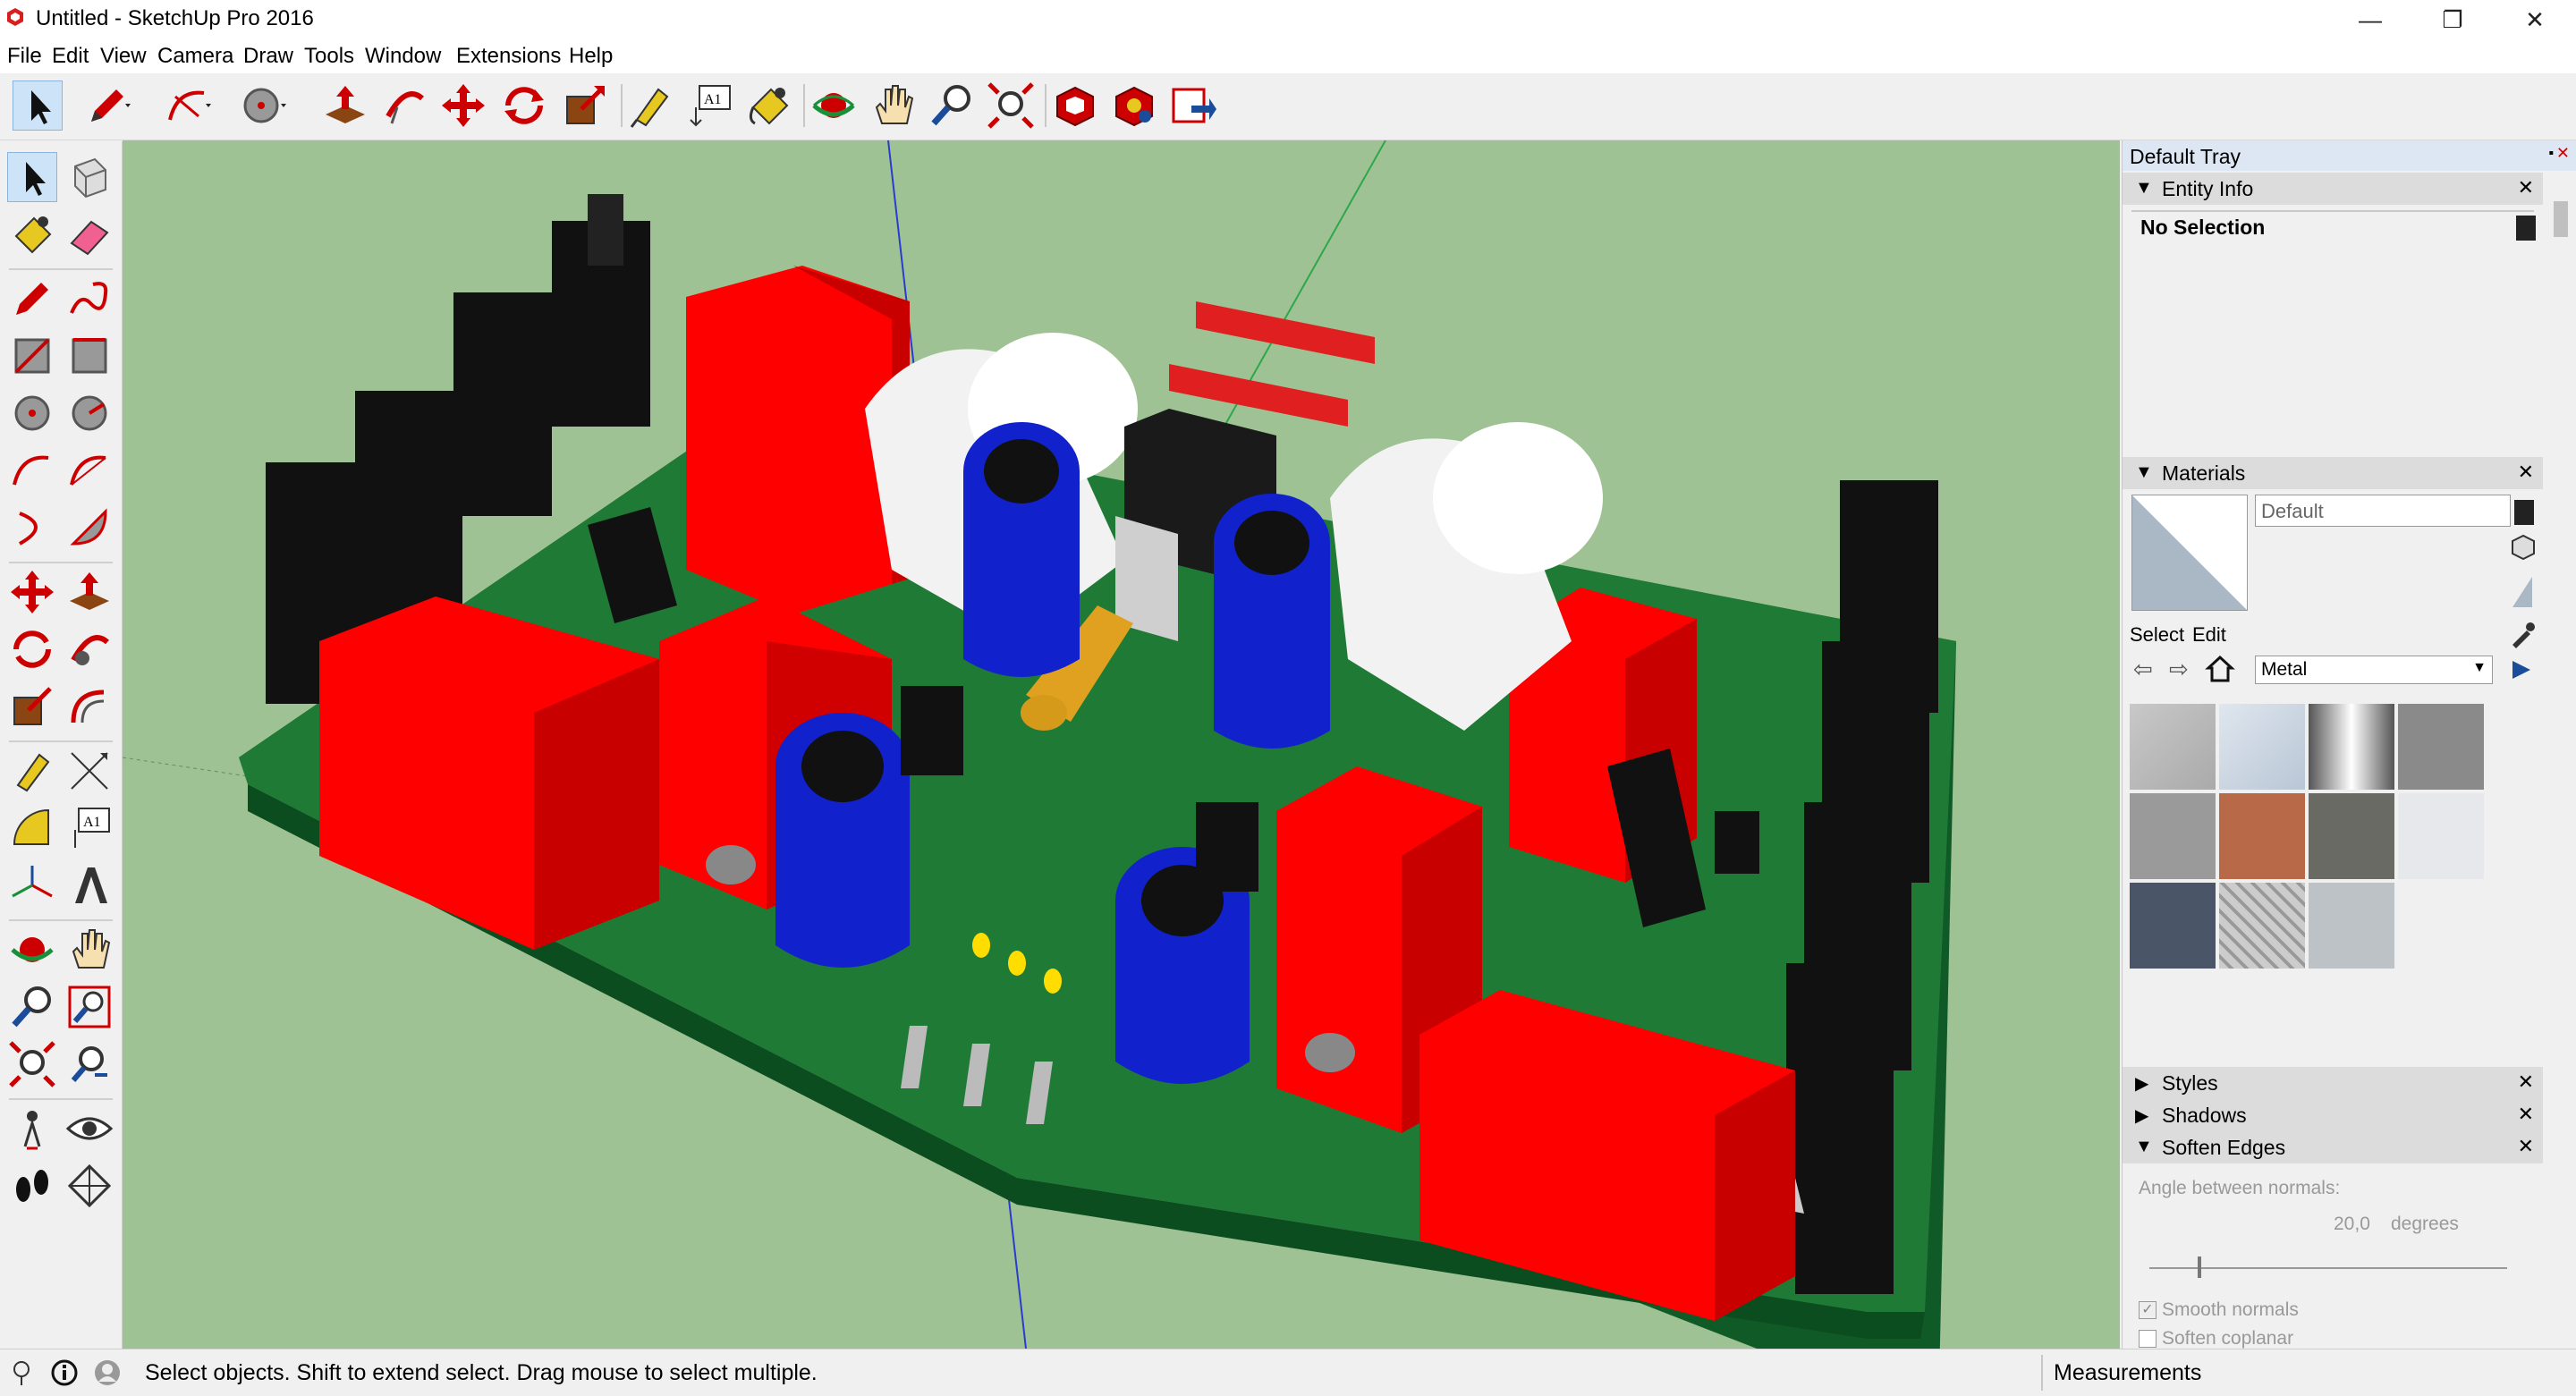  What do you see at coordinates (404, 105) in the screenshot?
I see `follow-me-tool-button` at bounding box center [404, 105].